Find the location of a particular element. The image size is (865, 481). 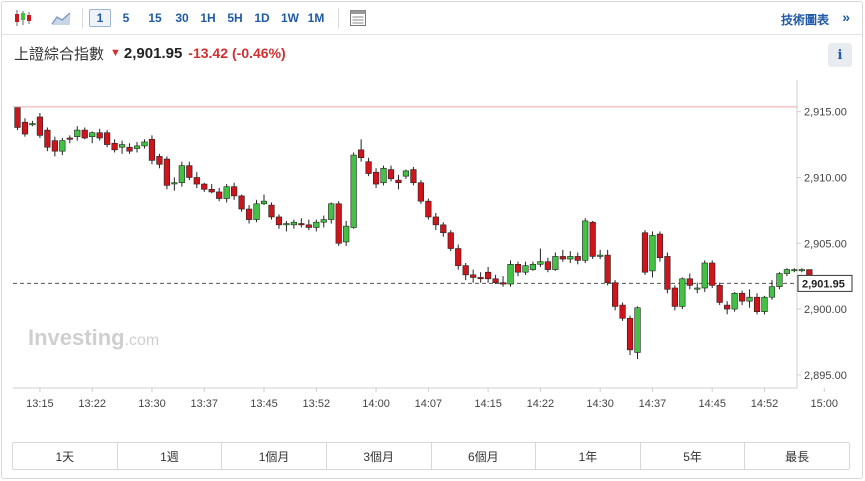

x-tick-label: 15:00 is located at coordinates (824, 404).